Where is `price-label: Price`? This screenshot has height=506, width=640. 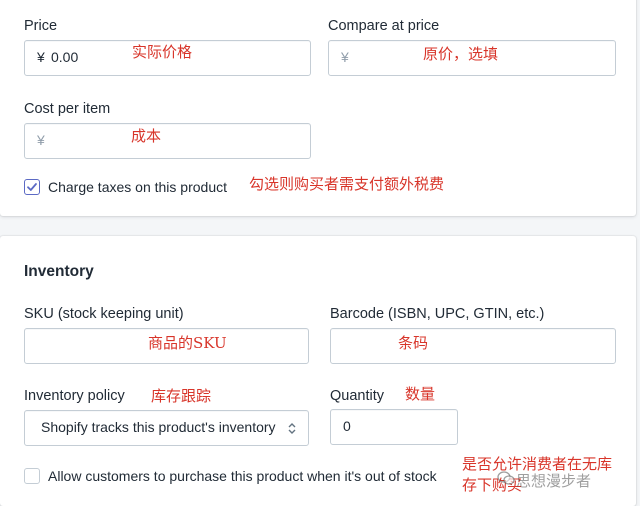 price-label: Price is located at coordinates (41, 26).